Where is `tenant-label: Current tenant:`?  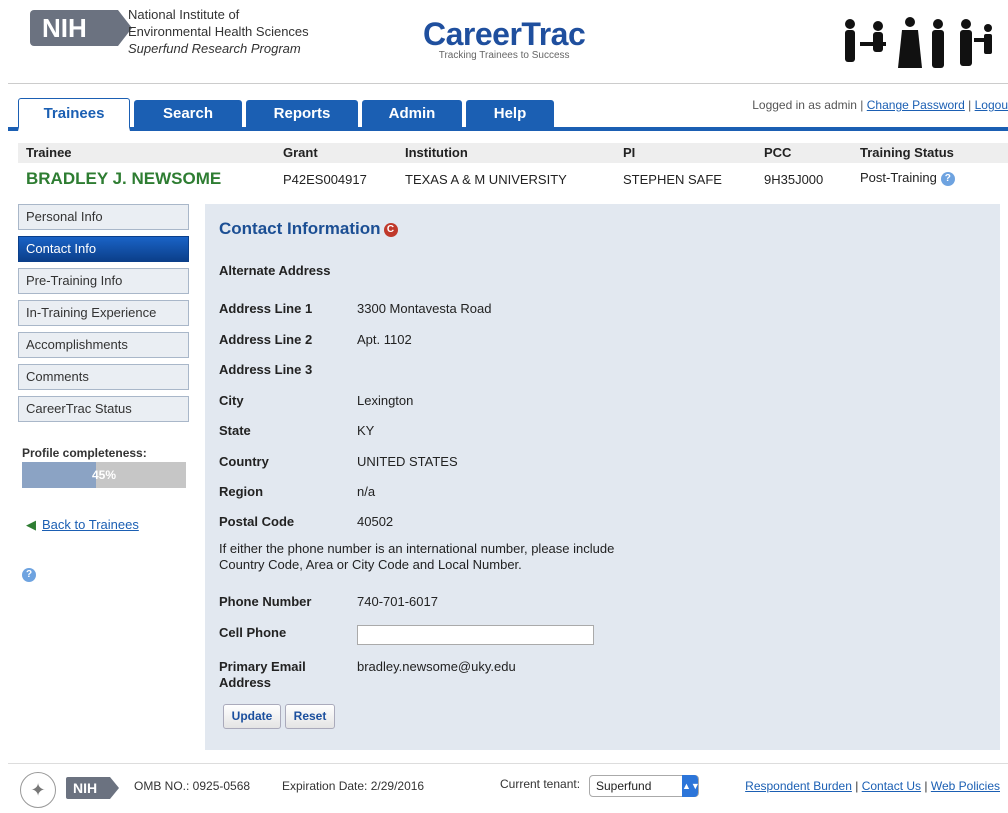
tenant-label: Current tenant: is located at coordinates (540, 784).